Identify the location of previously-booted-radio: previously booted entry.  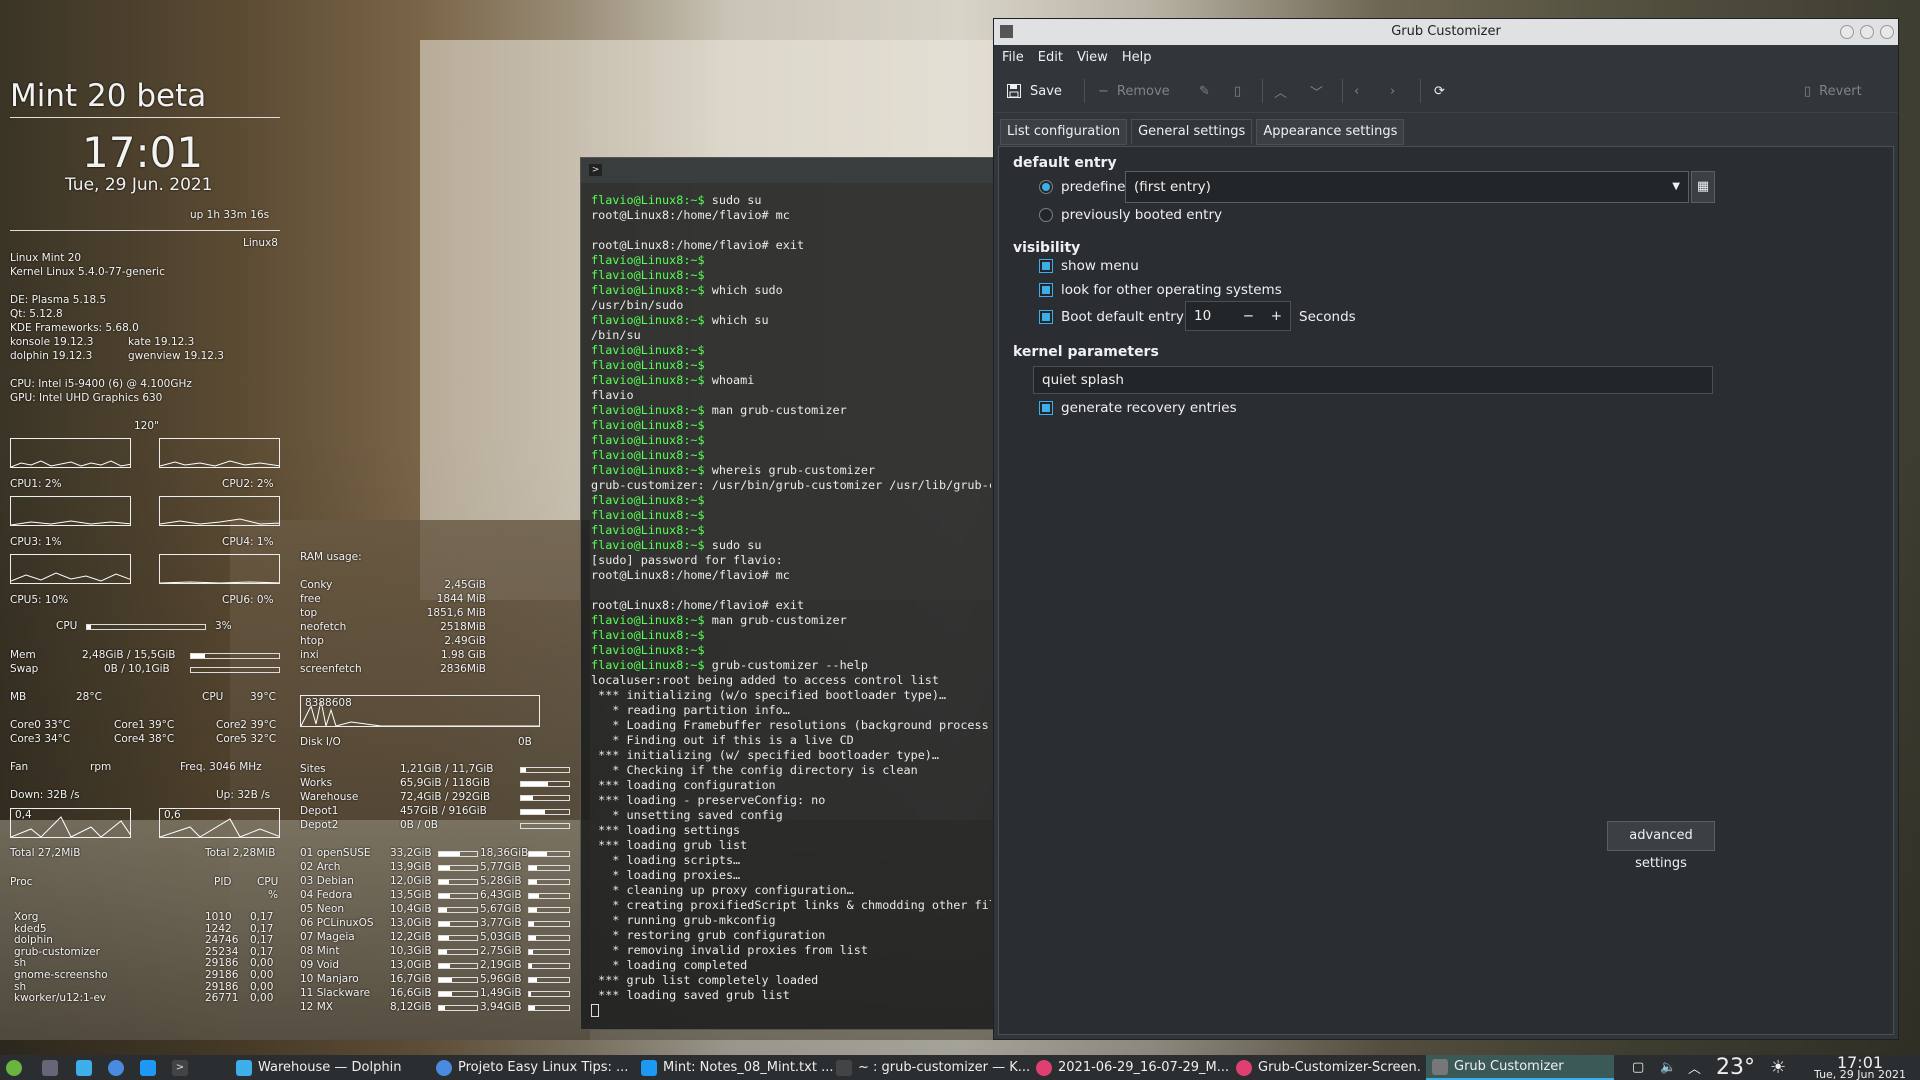
(1130, 215).